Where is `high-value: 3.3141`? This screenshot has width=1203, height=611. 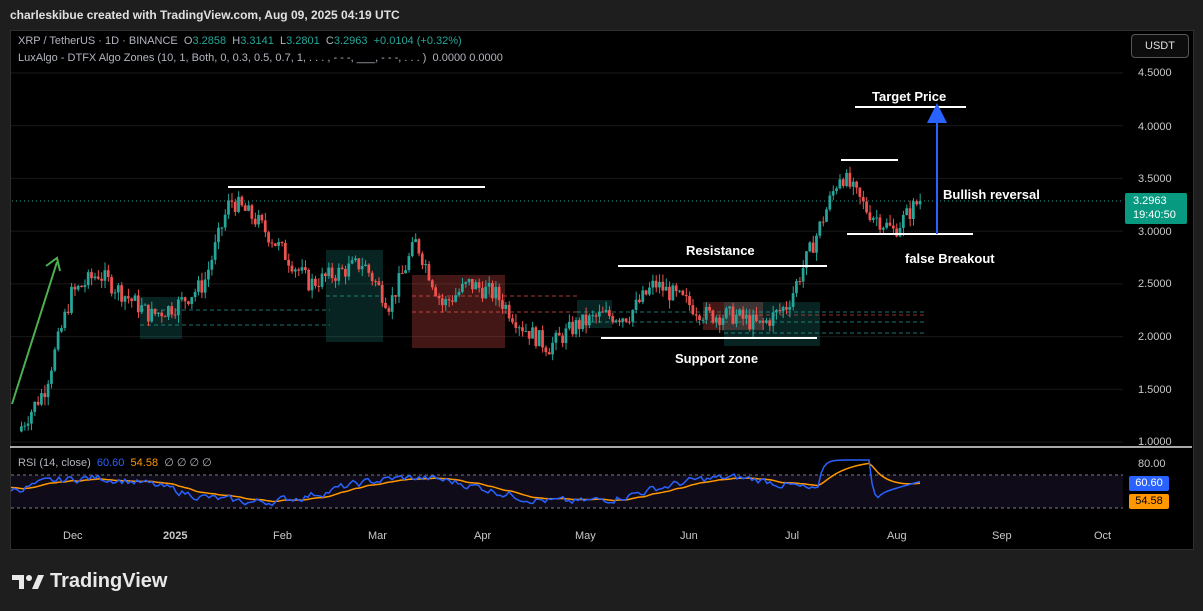 high-value: 3.3141 is located at coordinates (257, 41).